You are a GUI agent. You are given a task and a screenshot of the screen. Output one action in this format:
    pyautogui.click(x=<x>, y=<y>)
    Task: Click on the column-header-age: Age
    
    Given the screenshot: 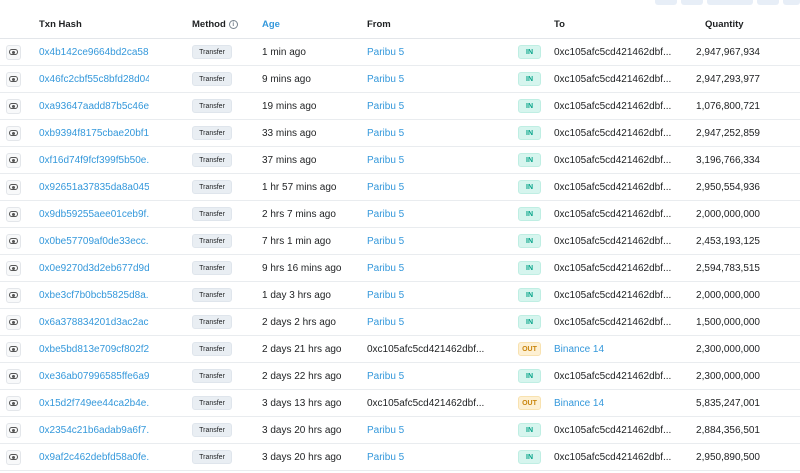 What is the action you would take?
    pyautogui.click(x=271, y=24)
    